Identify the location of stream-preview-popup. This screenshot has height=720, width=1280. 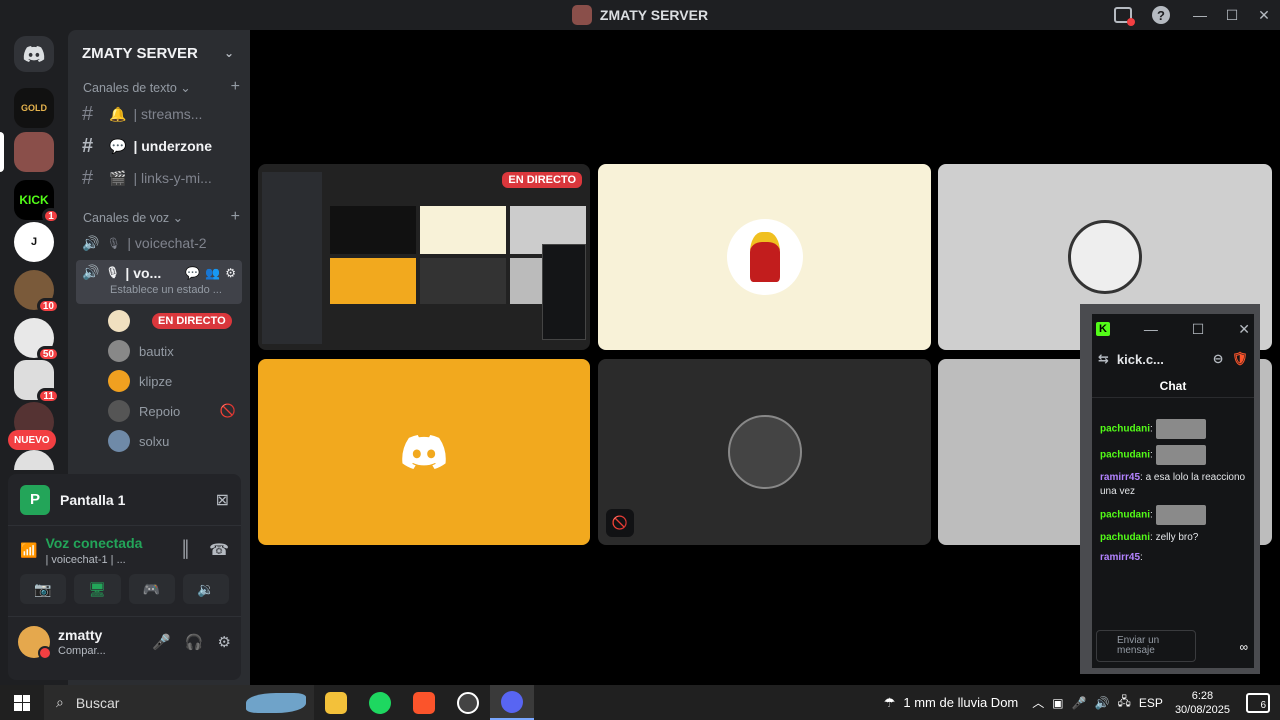
(564, 292).